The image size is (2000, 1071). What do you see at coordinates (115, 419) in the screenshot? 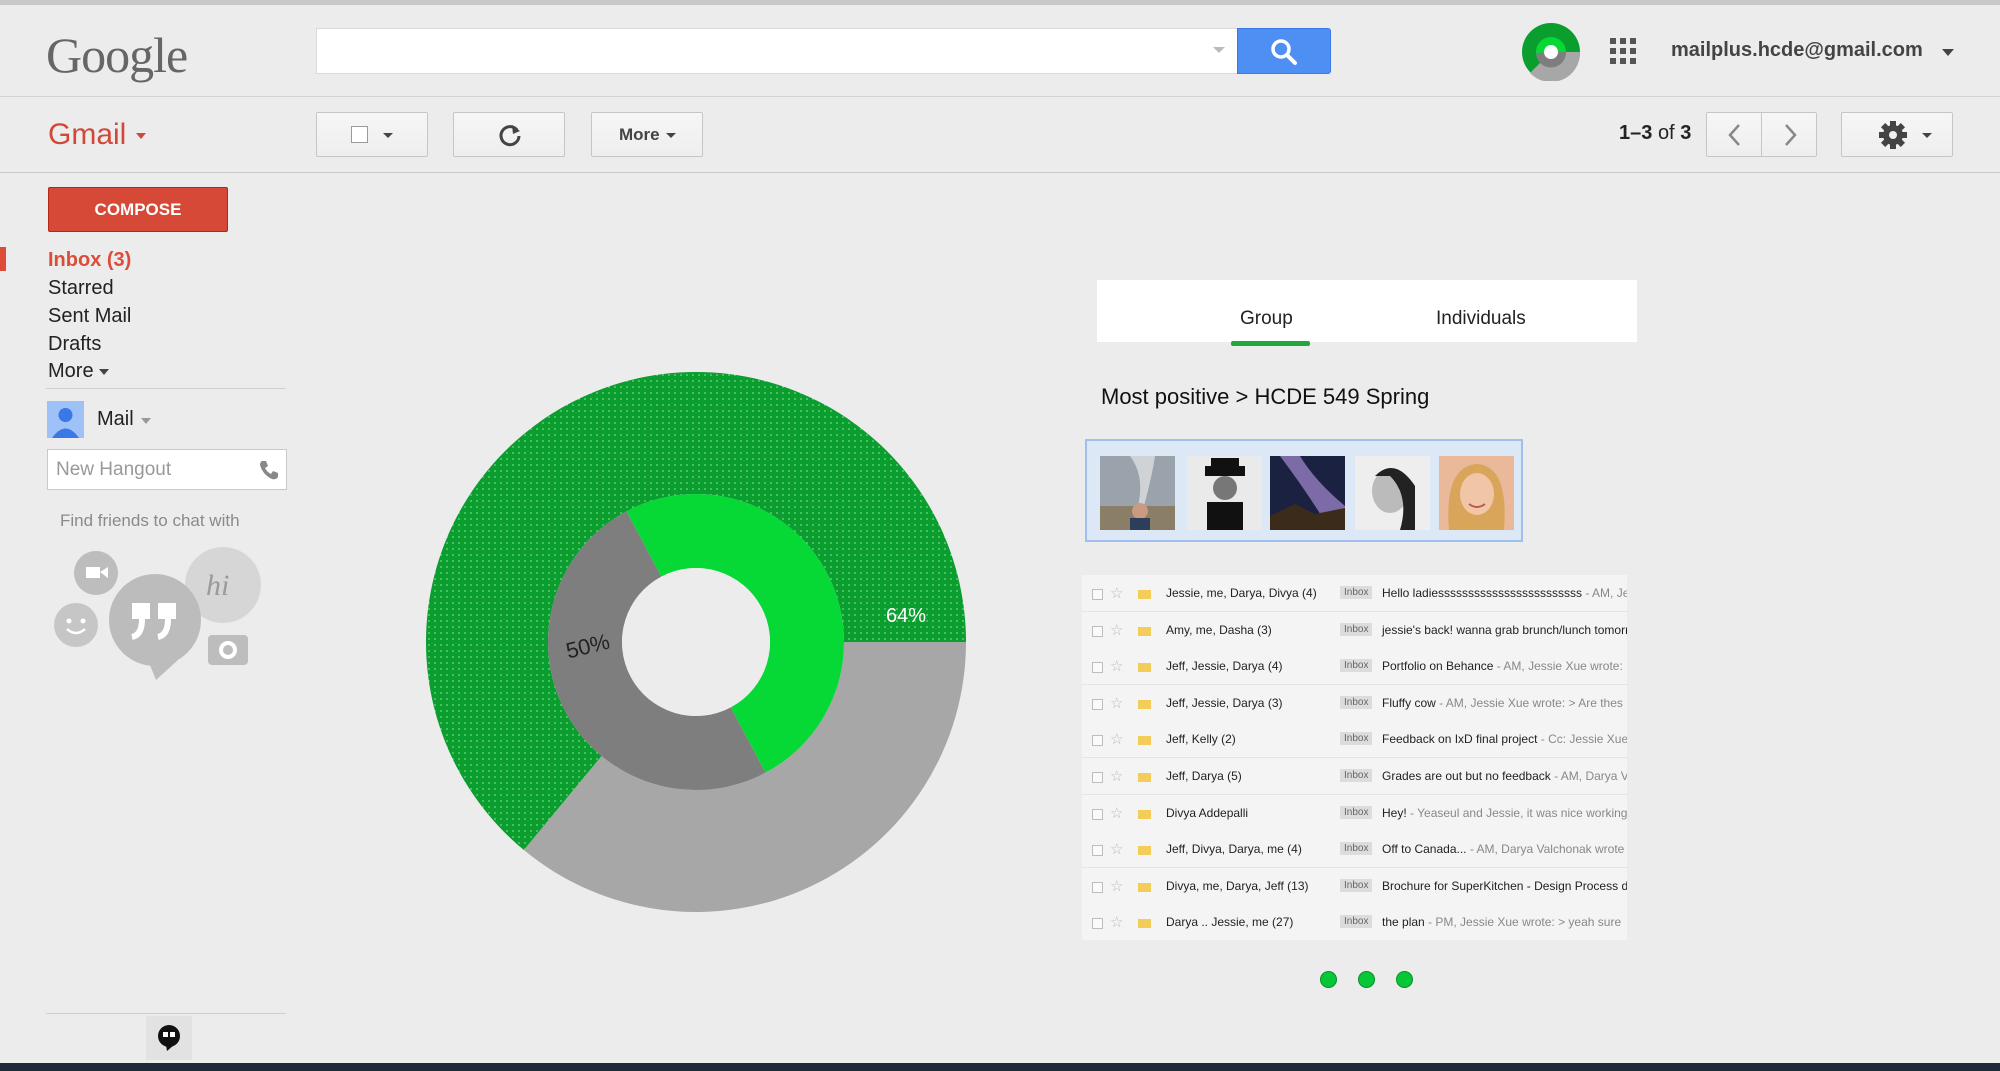
I see `hangouts-mail-label: Mail` at bounding box center [115, 419].